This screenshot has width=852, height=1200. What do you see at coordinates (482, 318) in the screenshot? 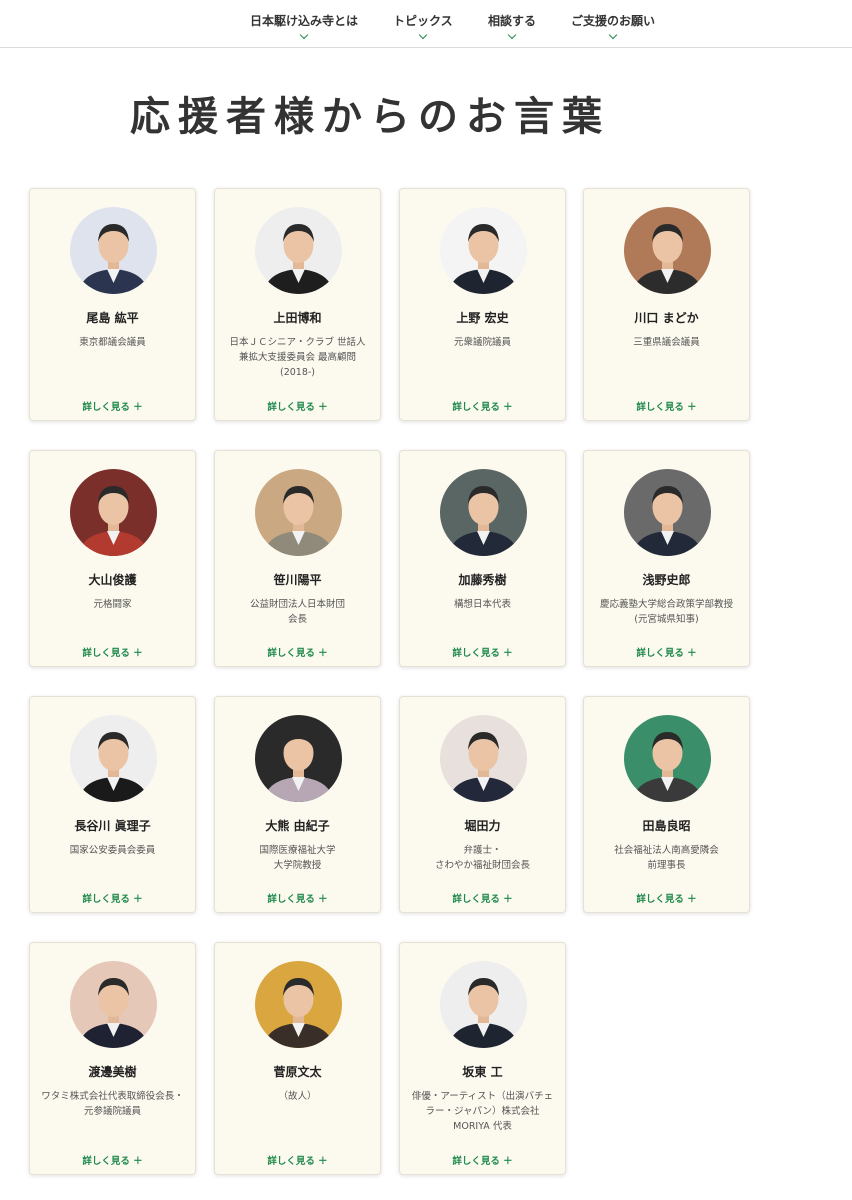
I see `supporter-name: 上野 宏史` at bounding box center [482, 318].